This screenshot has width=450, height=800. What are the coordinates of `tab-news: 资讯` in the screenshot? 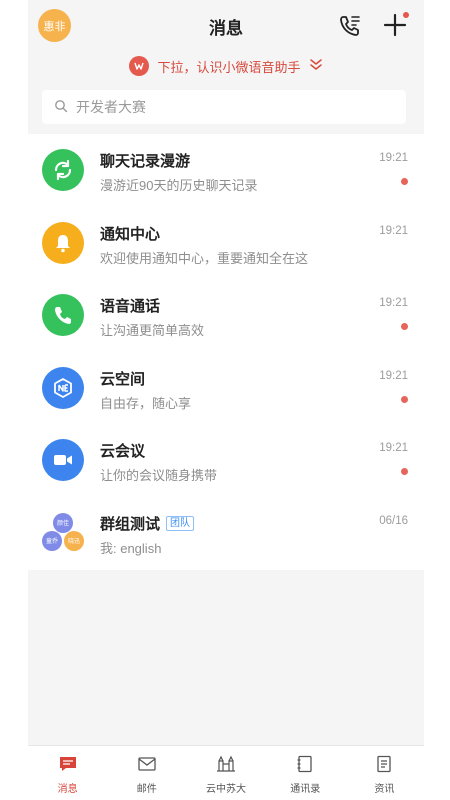 It's located at (384, 773).